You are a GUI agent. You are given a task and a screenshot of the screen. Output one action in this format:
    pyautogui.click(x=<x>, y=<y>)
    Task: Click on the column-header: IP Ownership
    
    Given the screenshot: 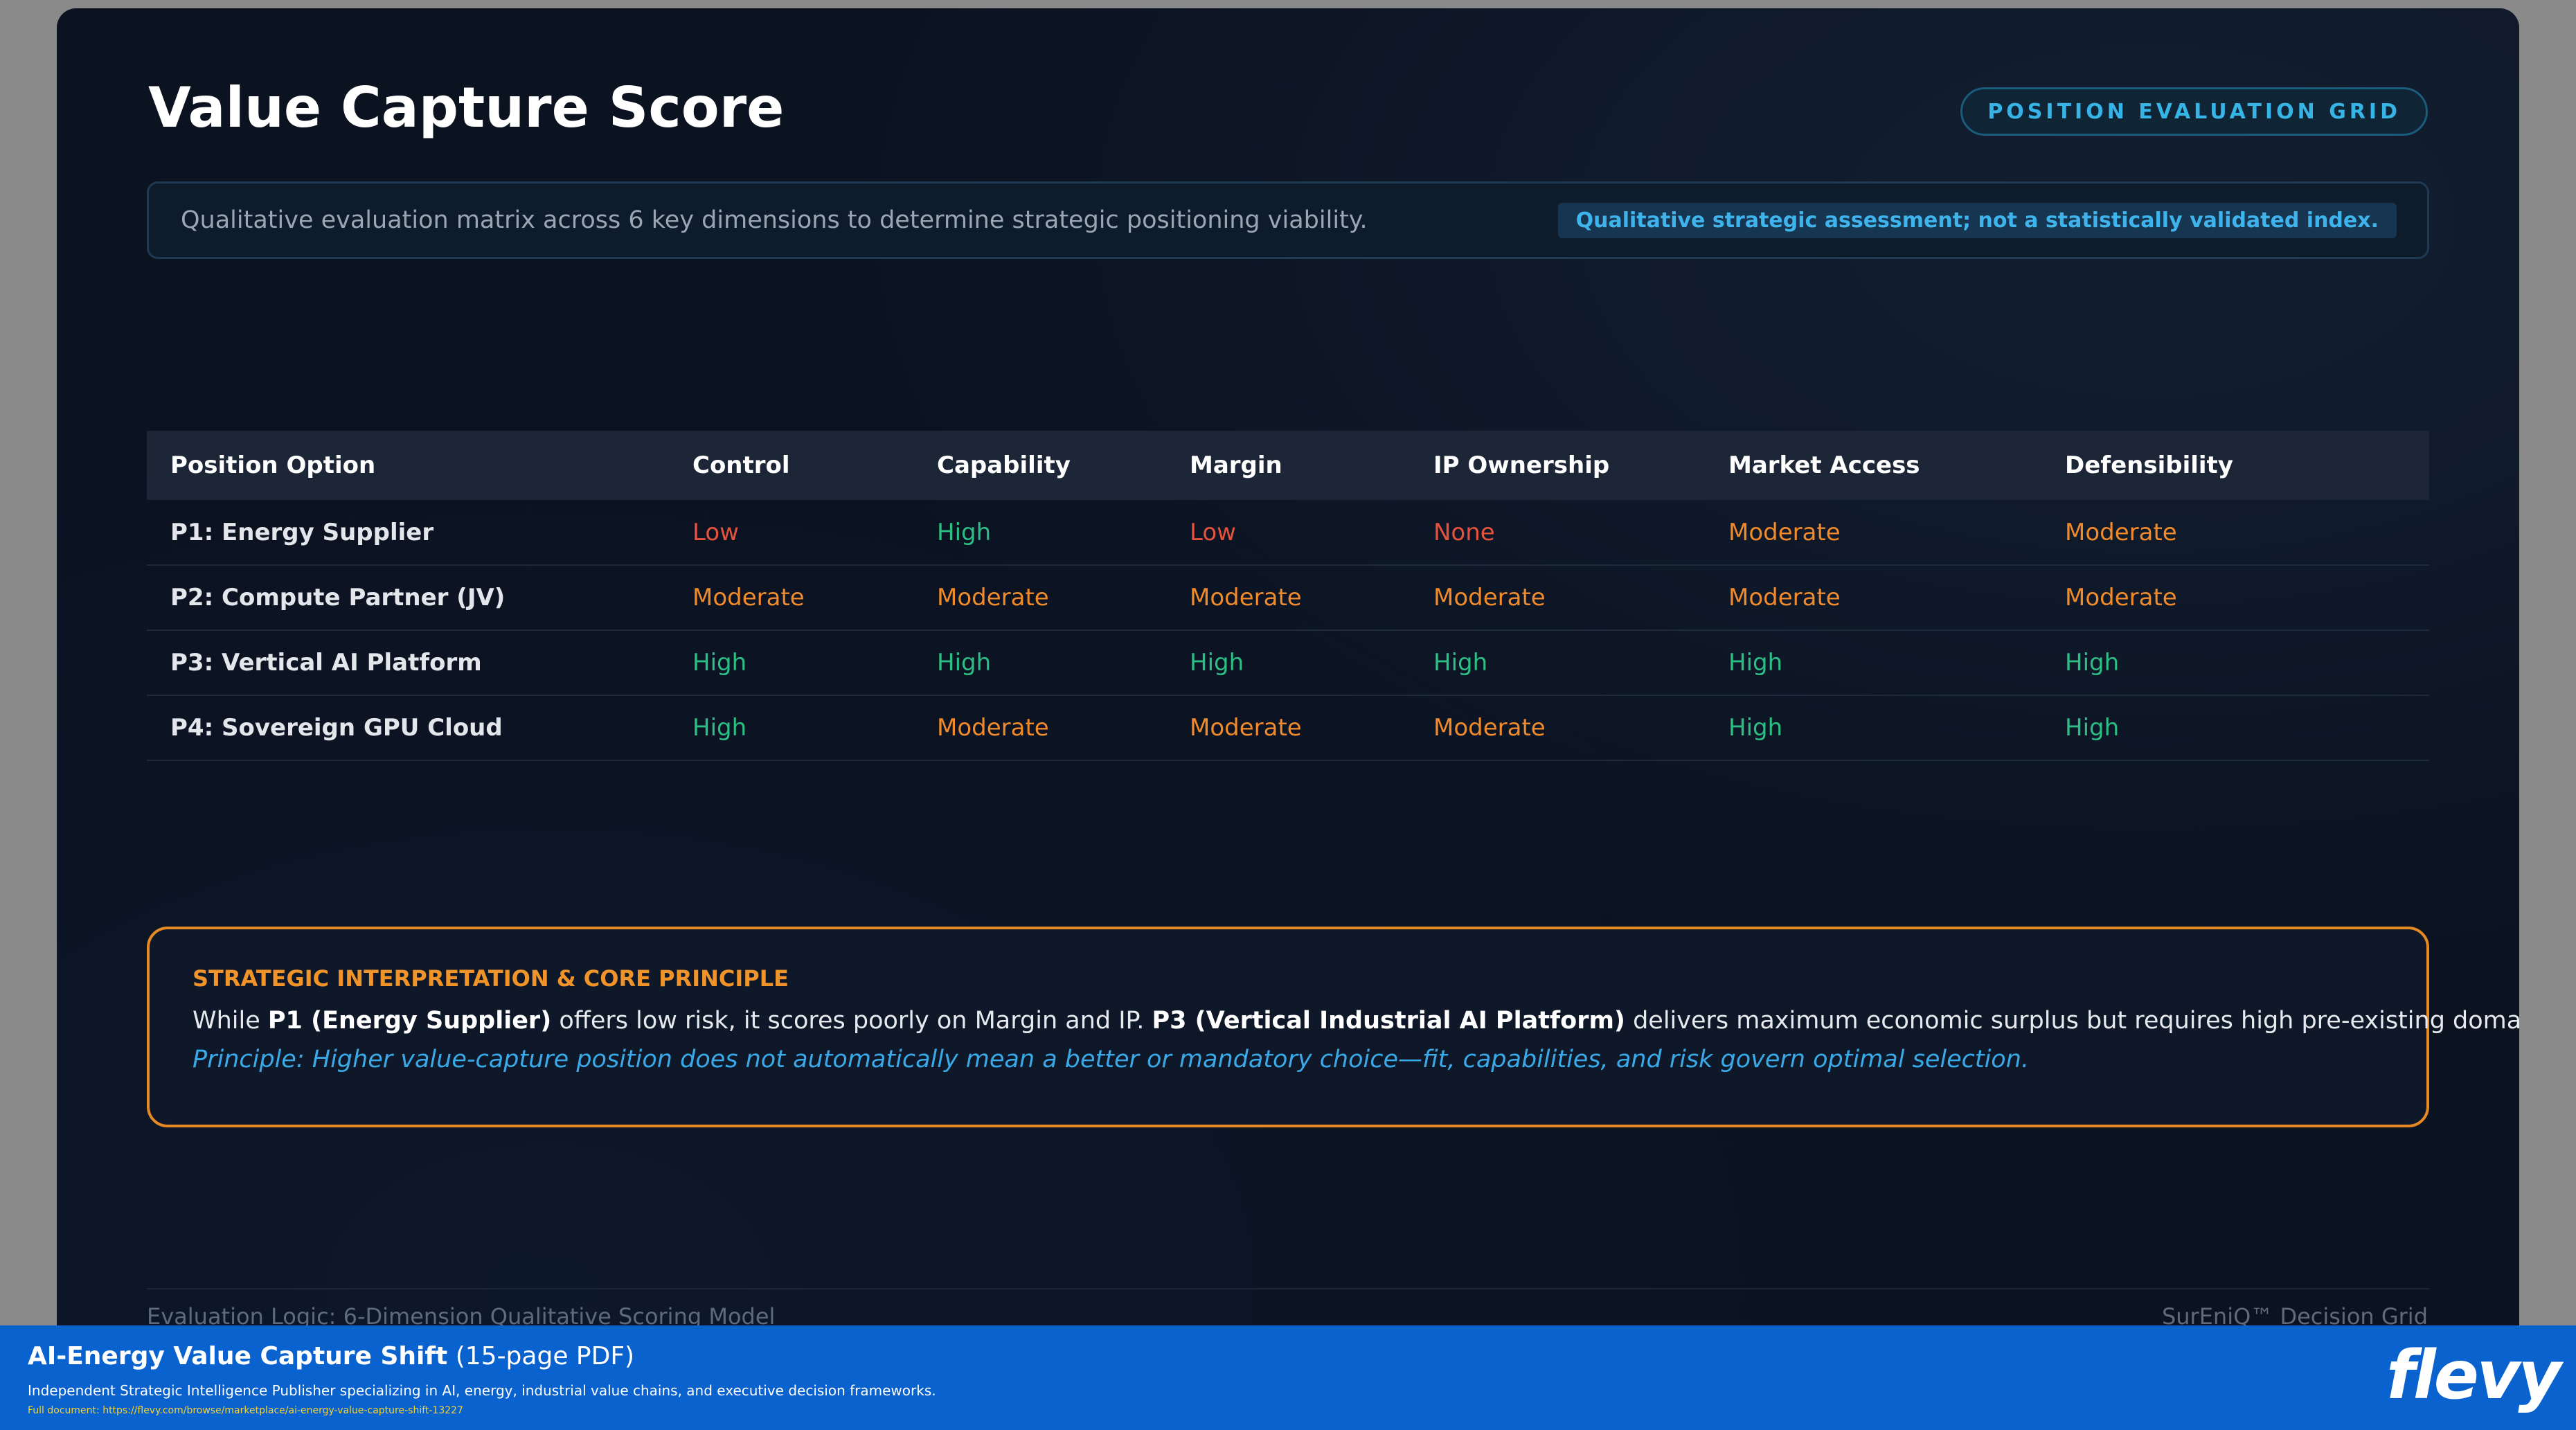 What is the action you would take?
    pyautogui.click(x=1557, y=465)
    